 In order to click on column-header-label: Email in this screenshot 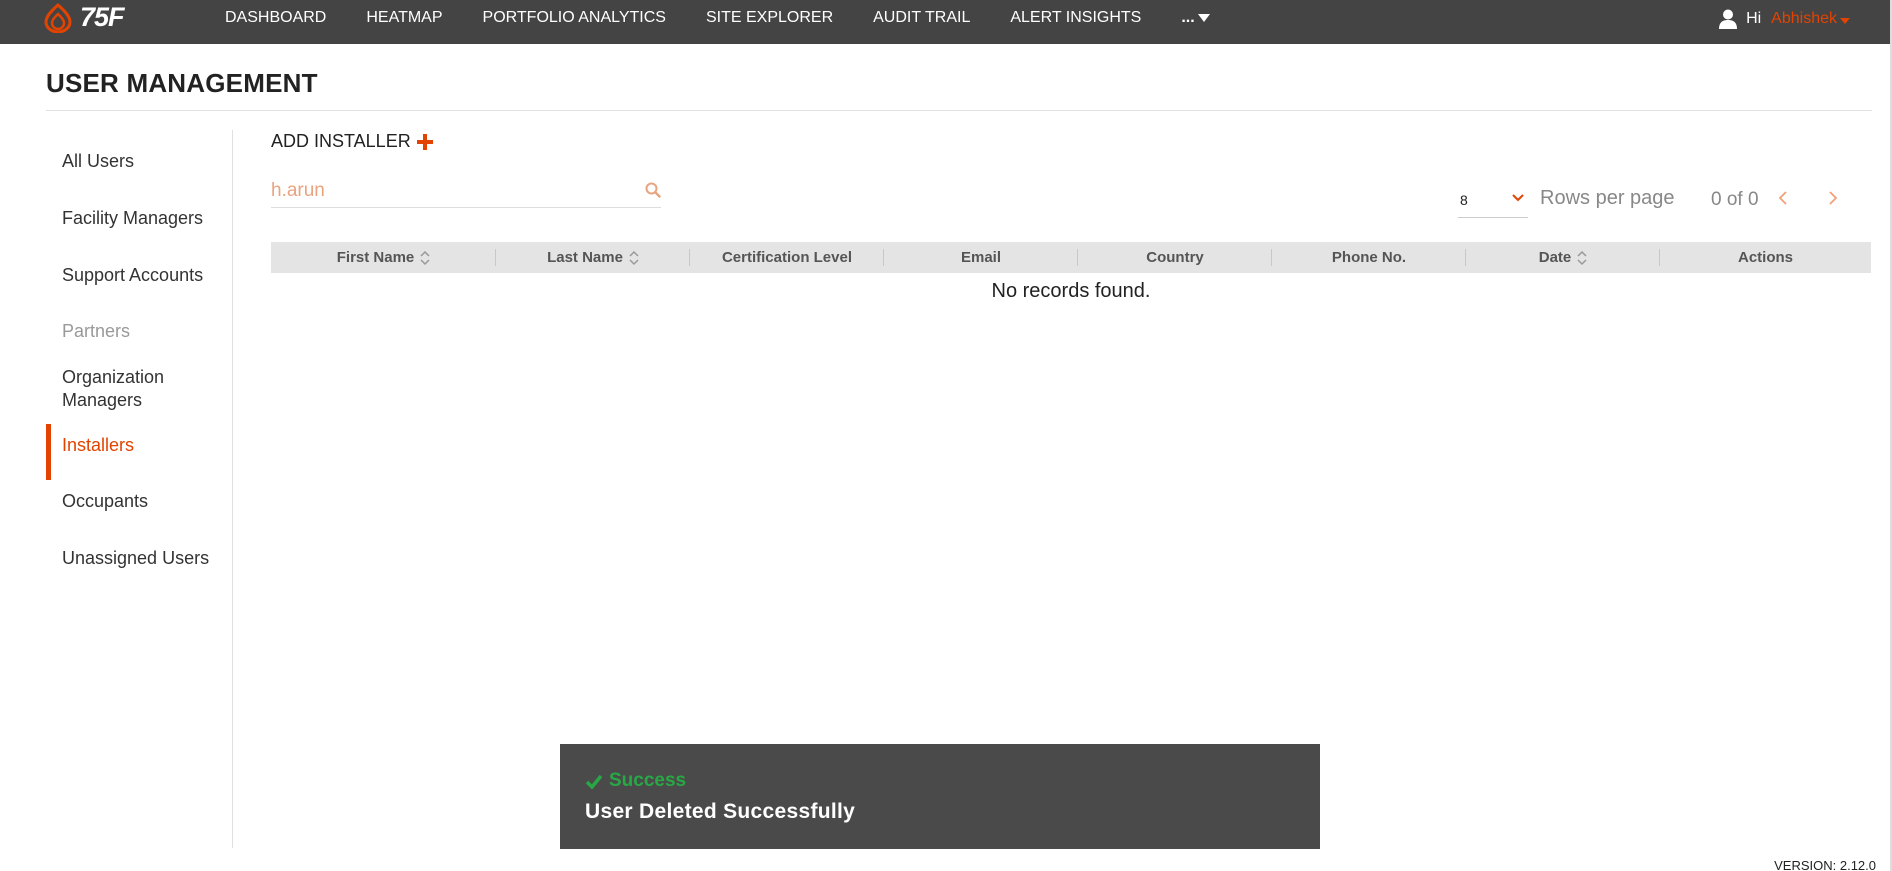, I will do `click(981, 257)`.